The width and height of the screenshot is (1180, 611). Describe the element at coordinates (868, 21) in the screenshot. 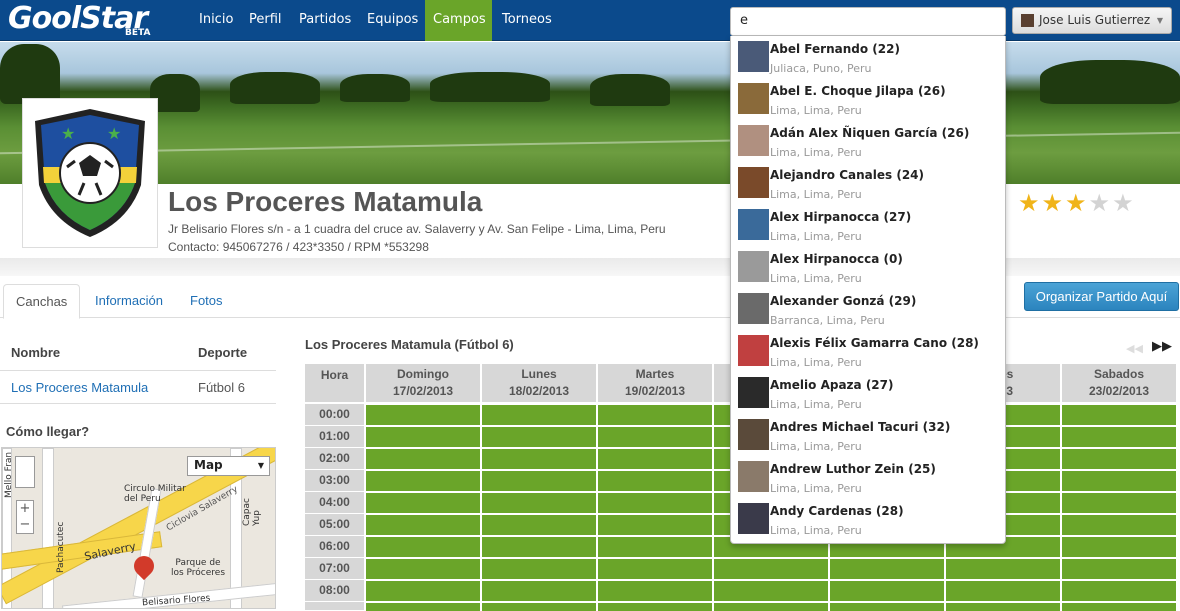

I see `search-input: e` at that location.